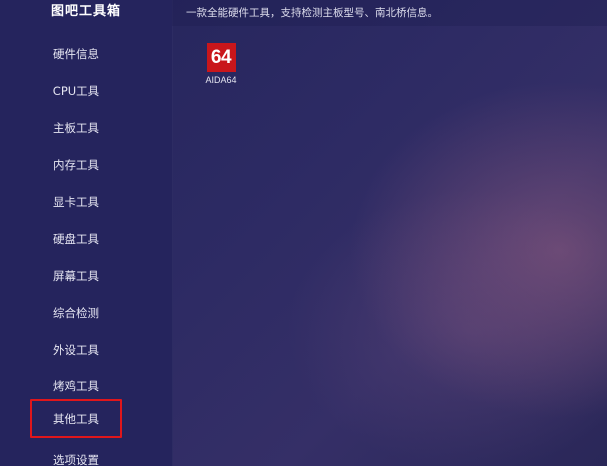 This screenshot has height=466, width=607. I want to click on sidebar-item-memory-tools: 内存工具, so click(76, 165).